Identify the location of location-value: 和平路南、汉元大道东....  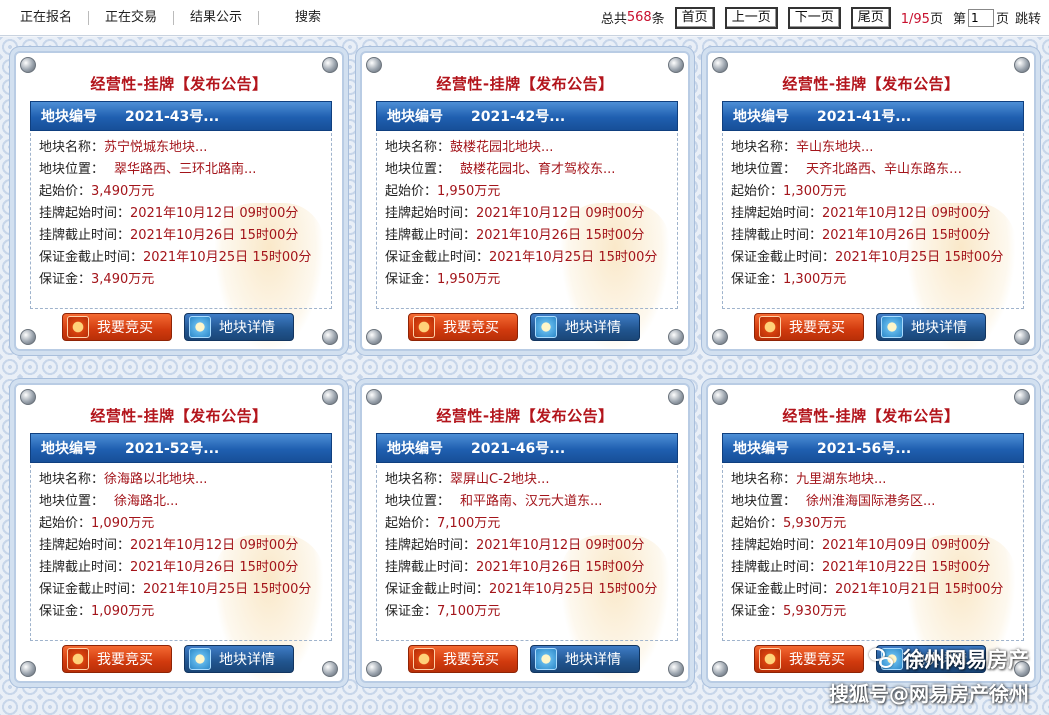
(531, 501).